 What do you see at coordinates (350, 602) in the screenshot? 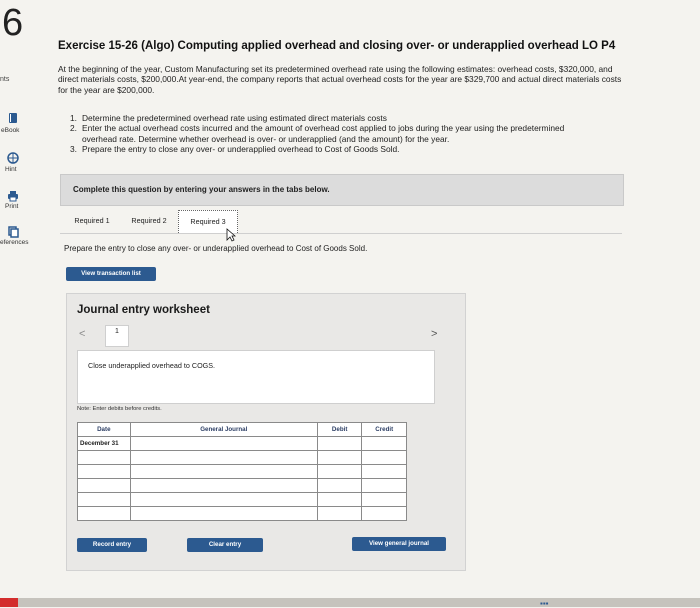
I see `bottom-bar` at bounding box center [350, 602].